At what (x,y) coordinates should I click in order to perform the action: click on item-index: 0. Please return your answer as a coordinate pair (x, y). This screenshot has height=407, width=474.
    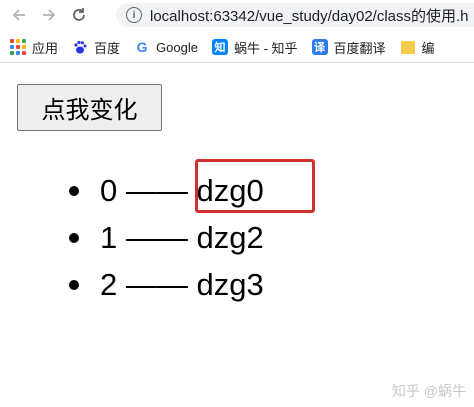
    Looking at the image, I should click on (109, 190).